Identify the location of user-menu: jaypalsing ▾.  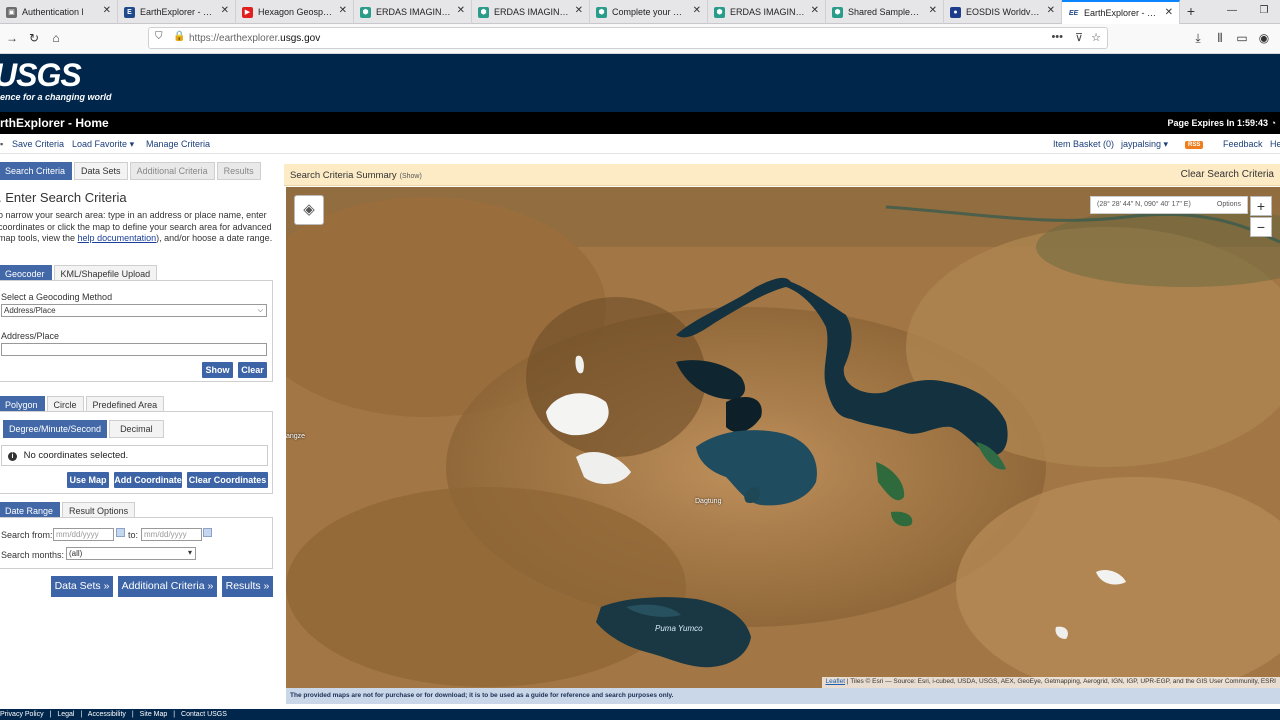
(1144, 144).